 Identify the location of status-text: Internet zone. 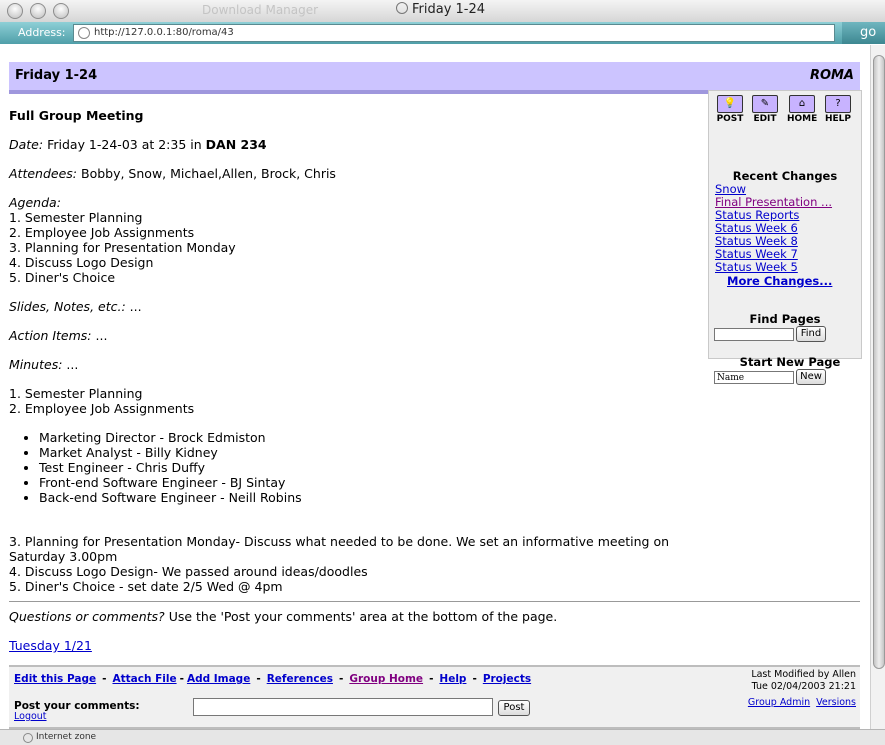
(66, 737).